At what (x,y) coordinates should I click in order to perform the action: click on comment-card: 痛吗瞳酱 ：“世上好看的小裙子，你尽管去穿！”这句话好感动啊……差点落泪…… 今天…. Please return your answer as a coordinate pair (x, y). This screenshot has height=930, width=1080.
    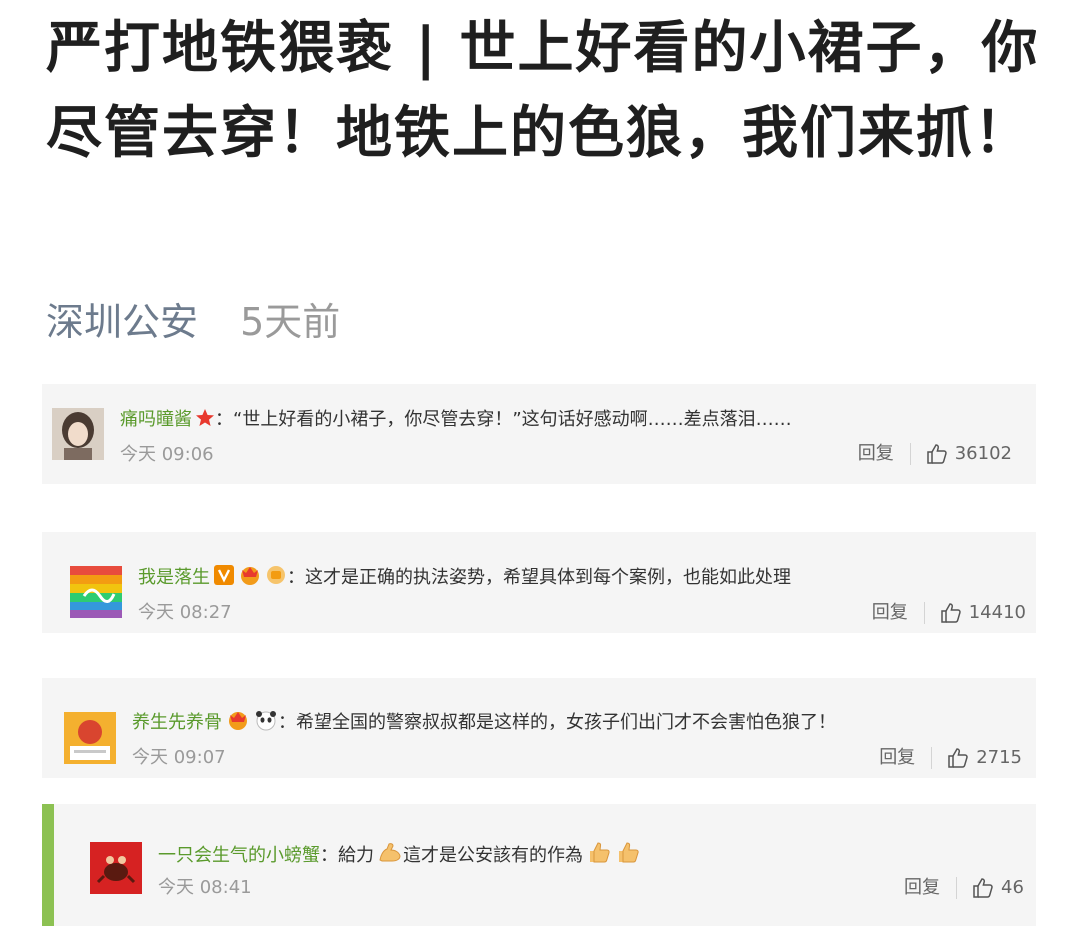
    Looking at the image, I should click on (539, 434).